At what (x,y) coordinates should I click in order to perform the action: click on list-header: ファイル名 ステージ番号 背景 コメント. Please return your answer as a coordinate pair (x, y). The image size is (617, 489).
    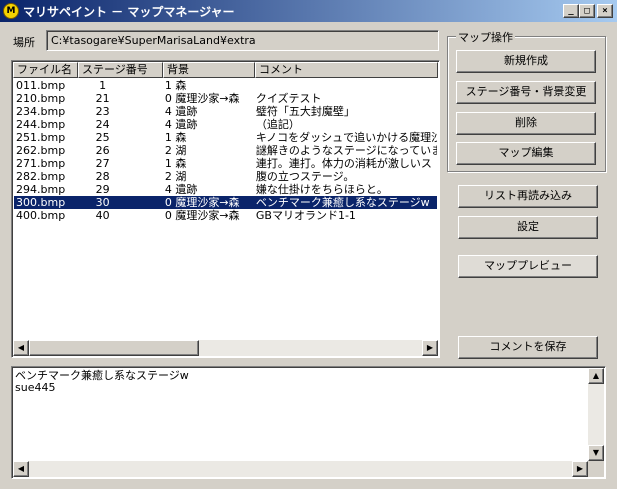
    Looking at the image, I should click on (225, 70).